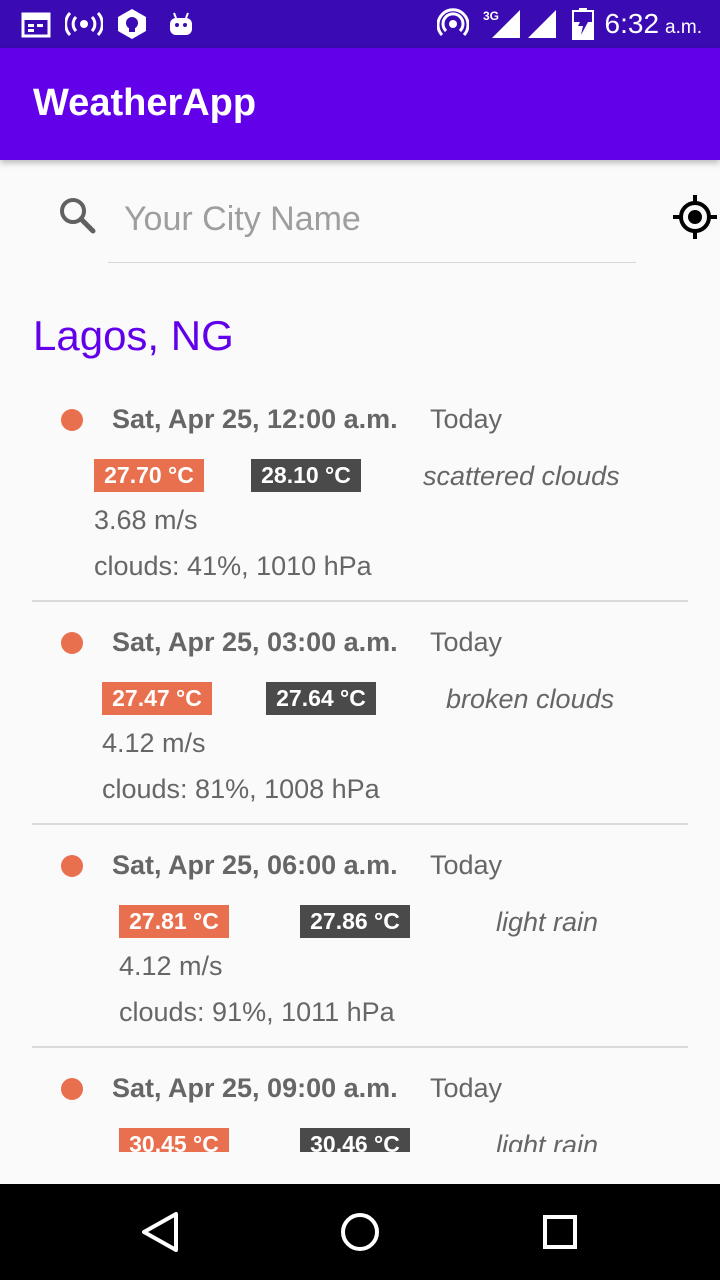 Image resolution: width=720 pixels, height=1280 pixels. I want to click on wifi-hotspot-icon, so click(453, 24).